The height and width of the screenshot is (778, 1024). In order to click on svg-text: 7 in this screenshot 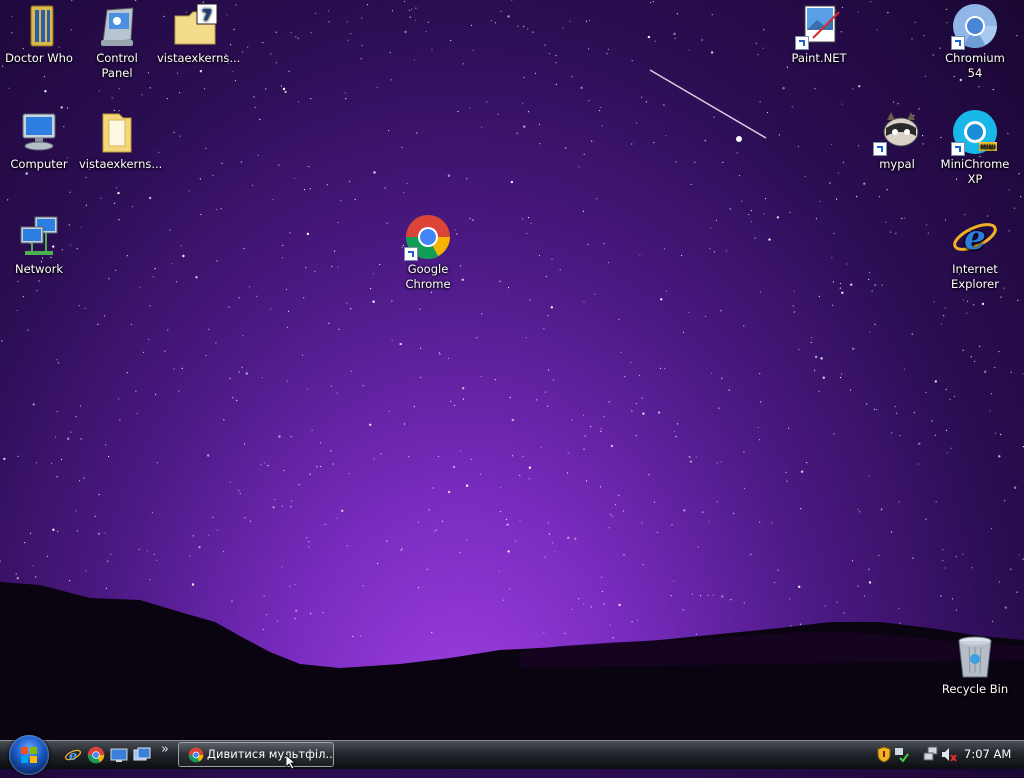, I will do `click(207, 15)`.